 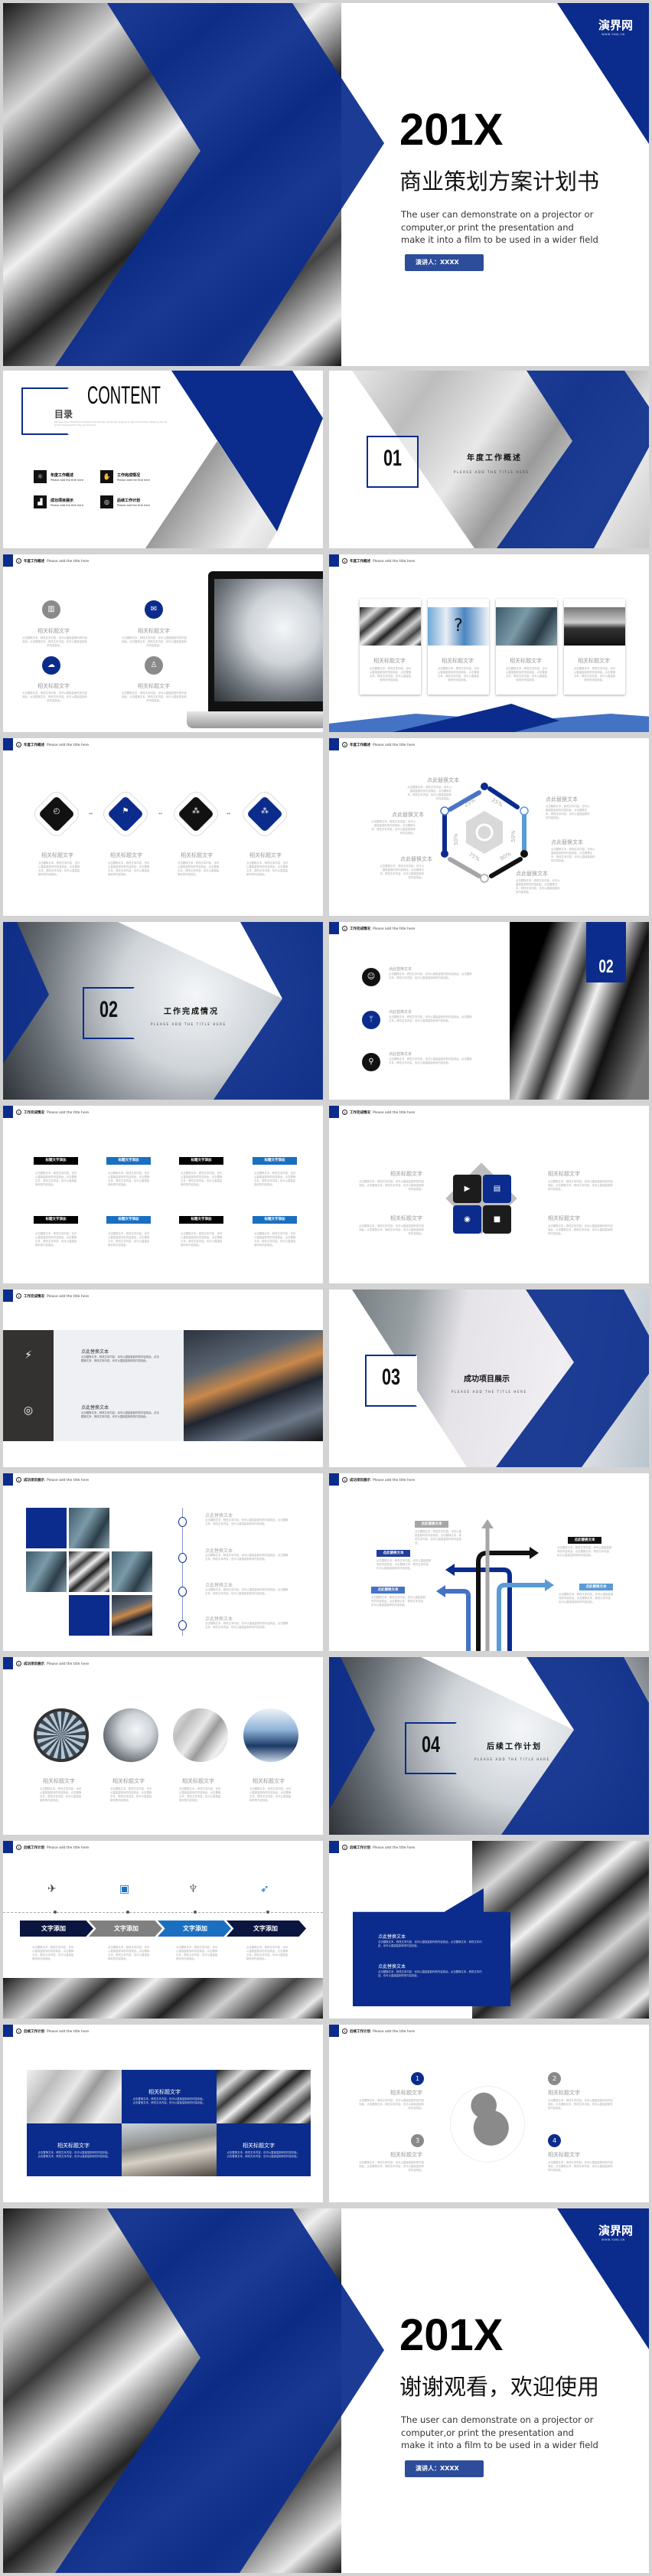 What do you see at coordinates (371, 977) in the screenshot?
I see `team-icon: ☺` at bounding box center [371, 977].